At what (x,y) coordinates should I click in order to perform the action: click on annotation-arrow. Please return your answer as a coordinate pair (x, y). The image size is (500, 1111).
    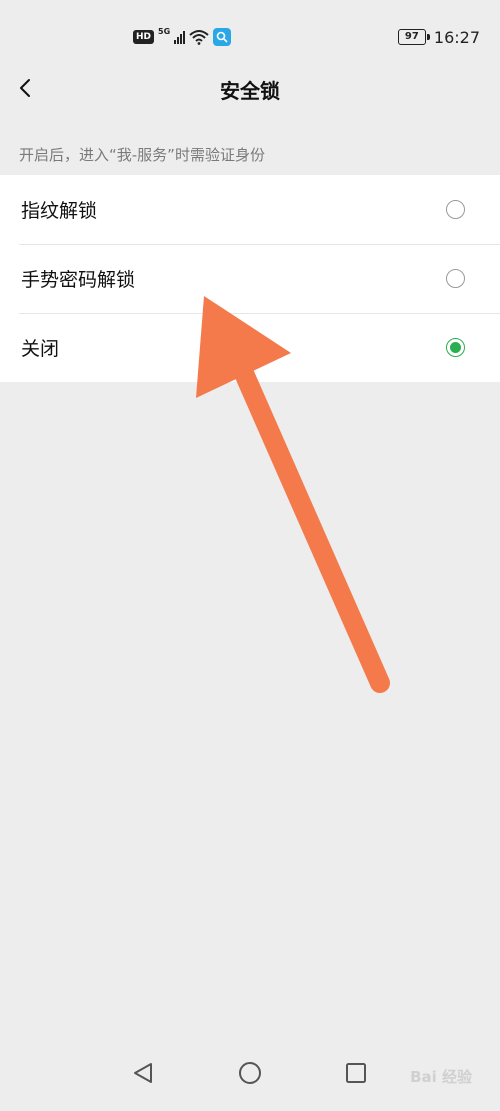
    Looking at the image, I should click on (293, 494).